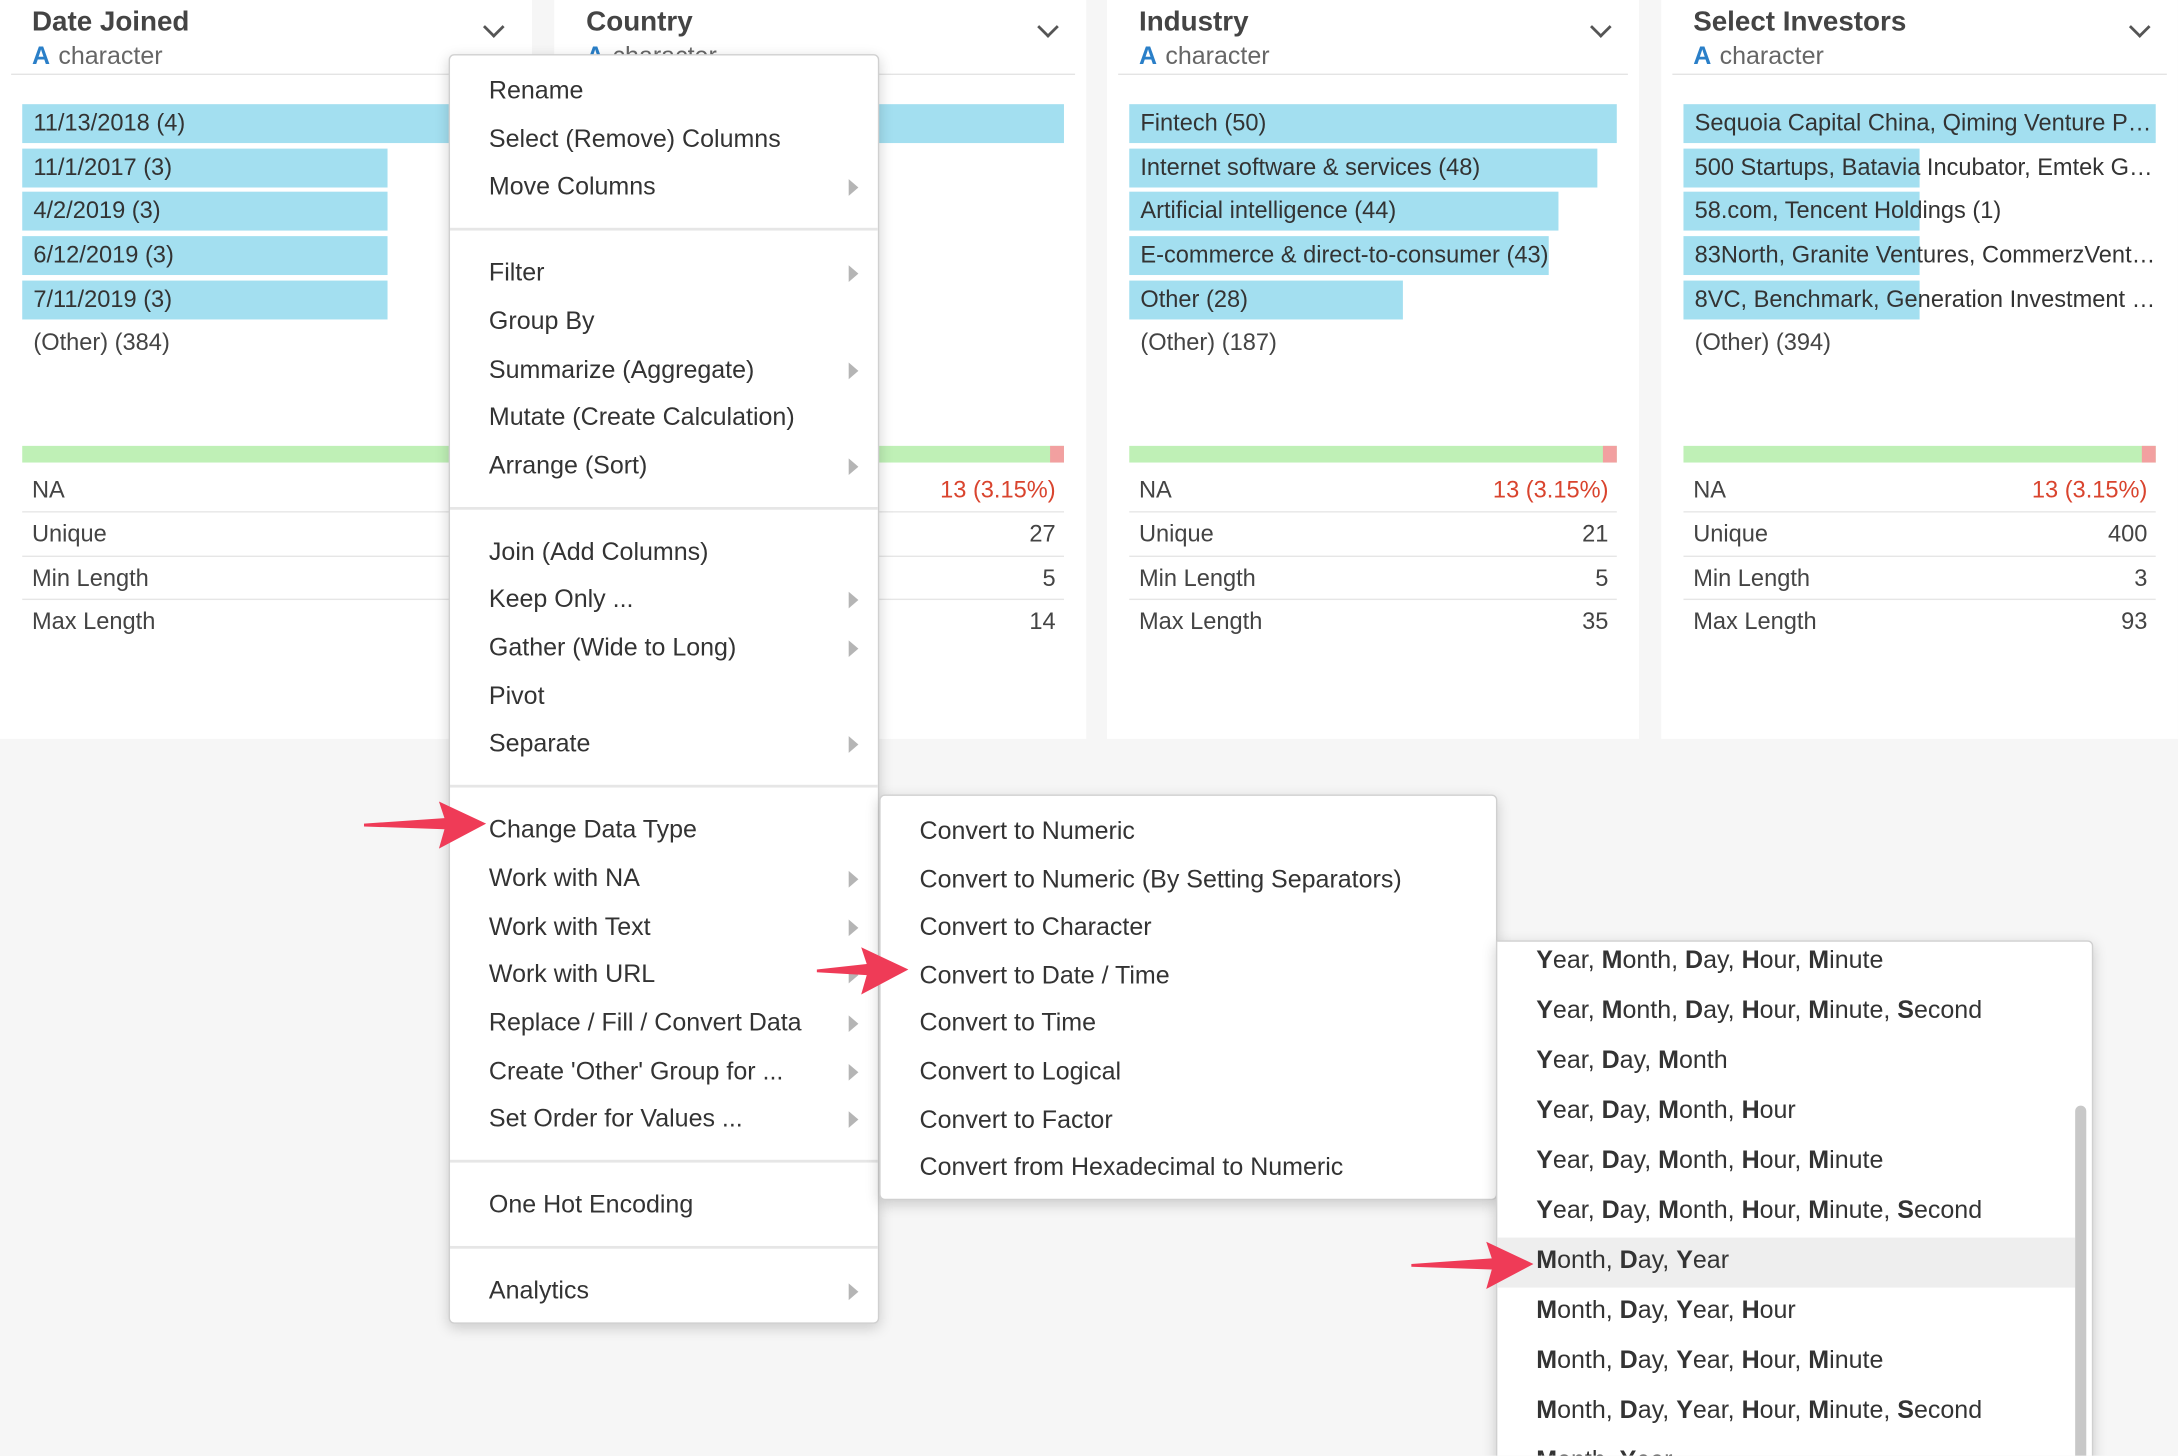 This screenshot has height=1456, width=2178. I want to click on frequency-row: Other (28), so click(1373, 302).